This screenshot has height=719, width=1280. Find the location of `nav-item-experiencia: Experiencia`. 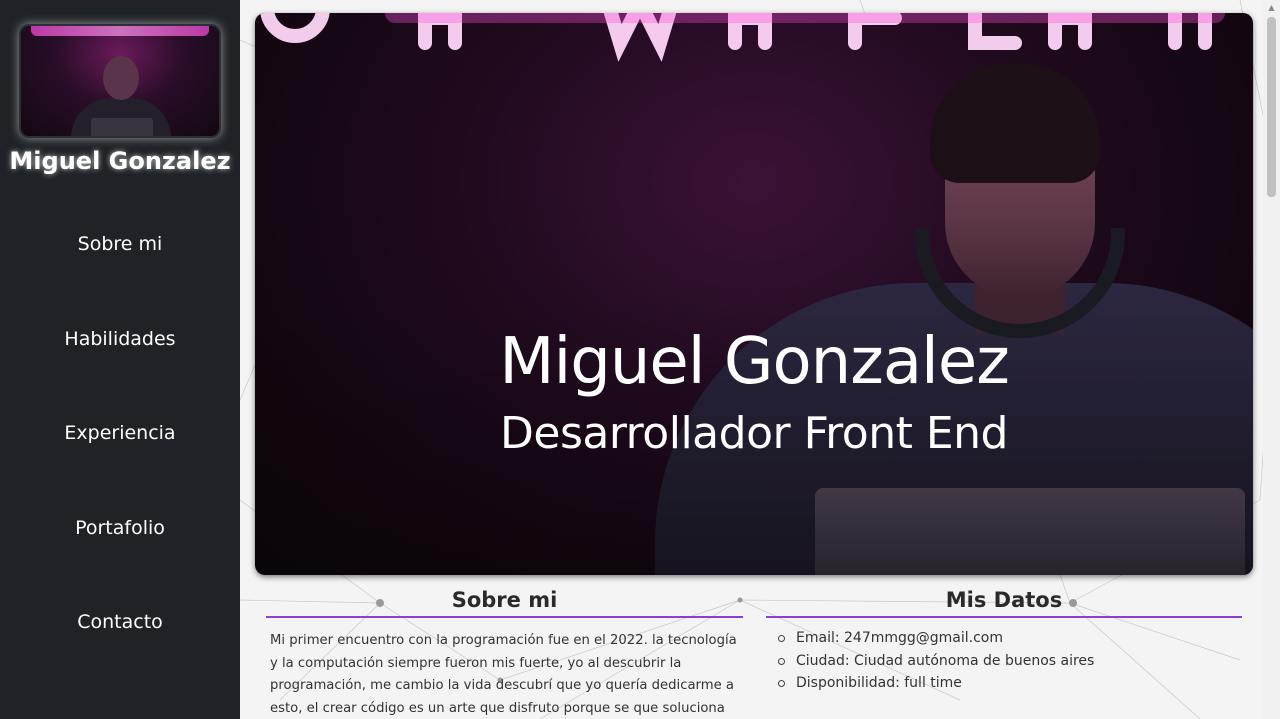

nav-item-experiencia: Experiencia is located at coordinates (120, 433).